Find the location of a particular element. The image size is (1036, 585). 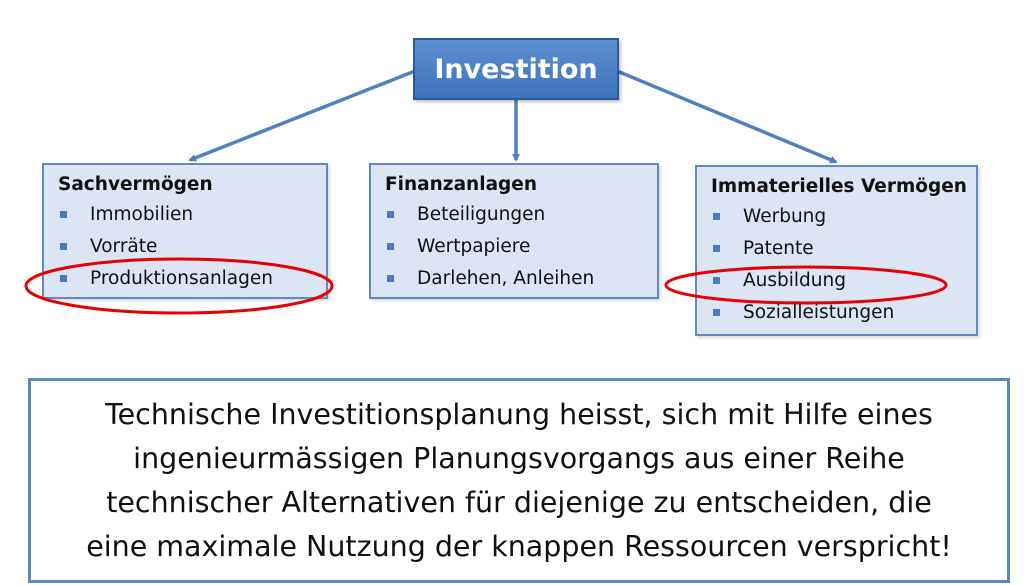

list-item-label: Vorräte is located at coordinates (124, 246).